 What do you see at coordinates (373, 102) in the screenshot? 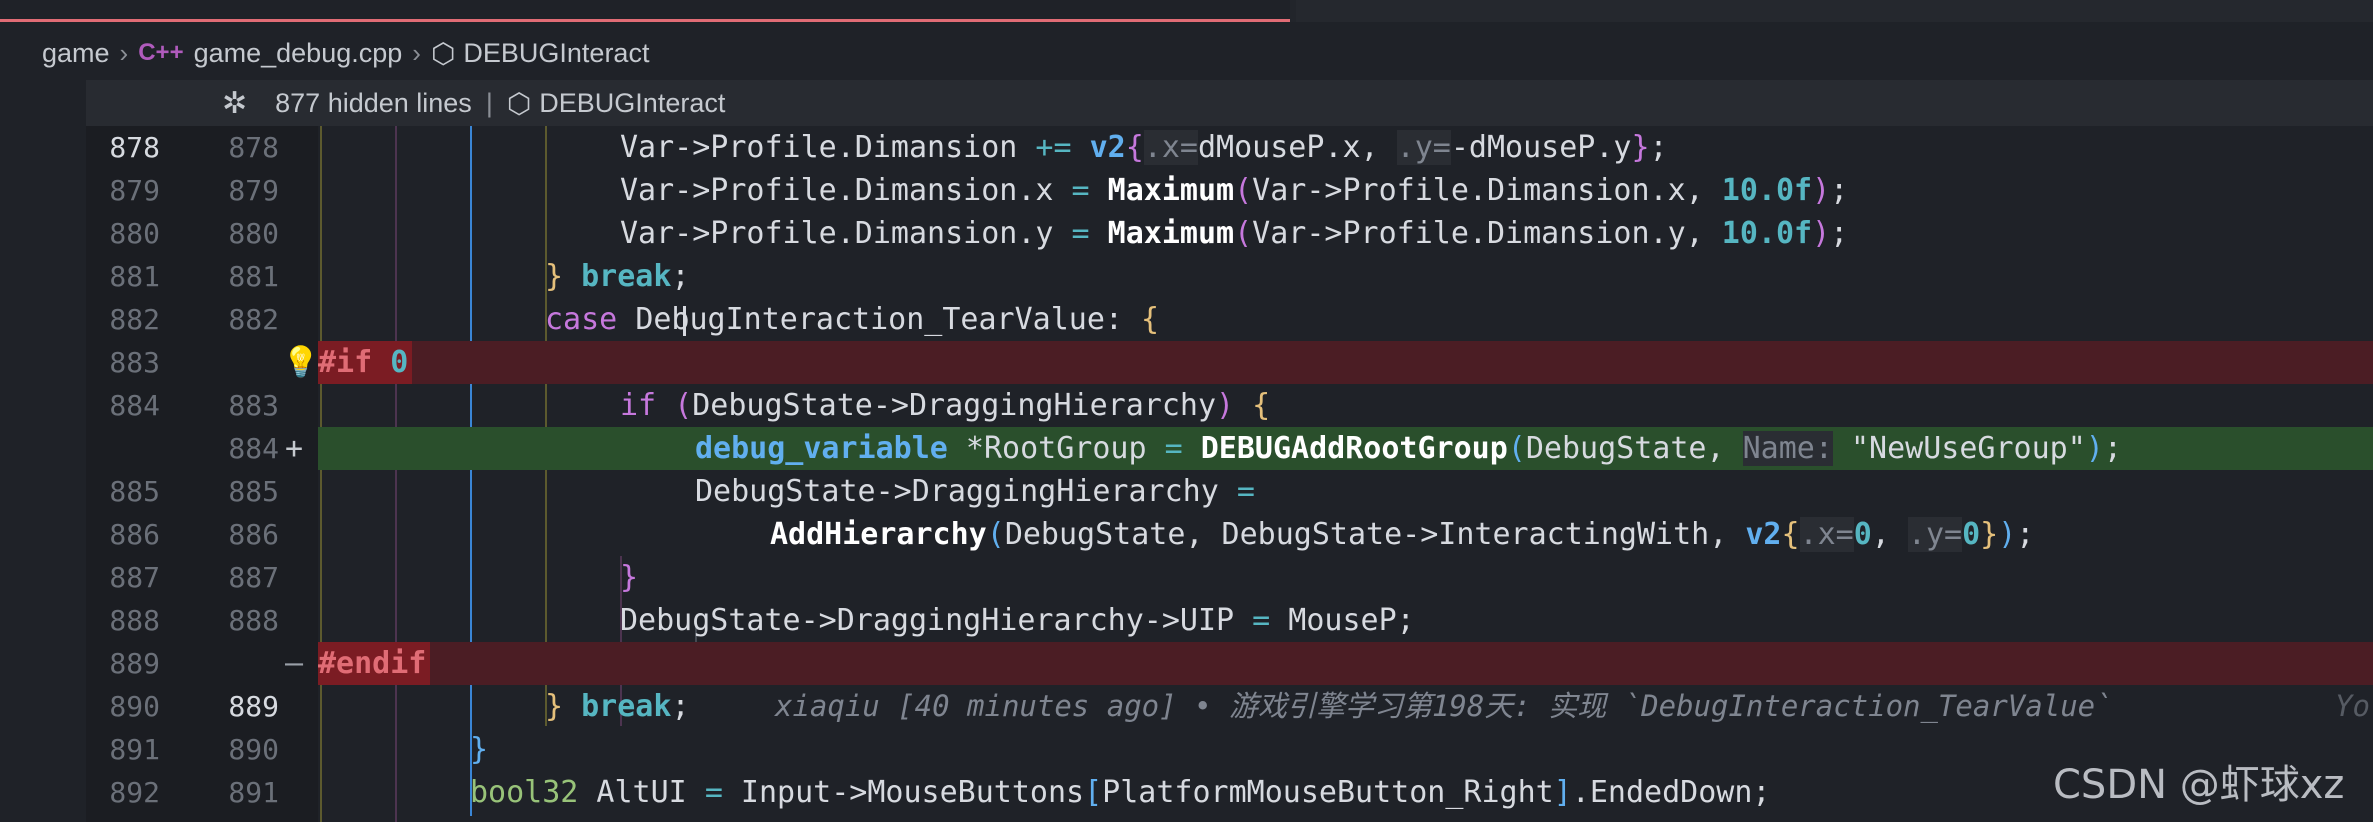
I see `hidden-lines-label: 877 hidden lines` at bounding box center [373, 102].